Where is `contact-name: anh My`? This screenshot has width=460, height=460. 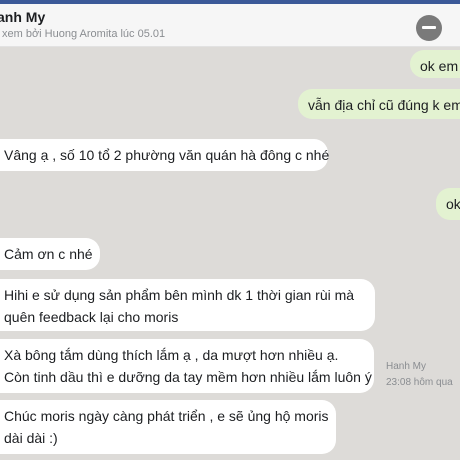 contact-name: anh My is located at coordinates (23, 17).